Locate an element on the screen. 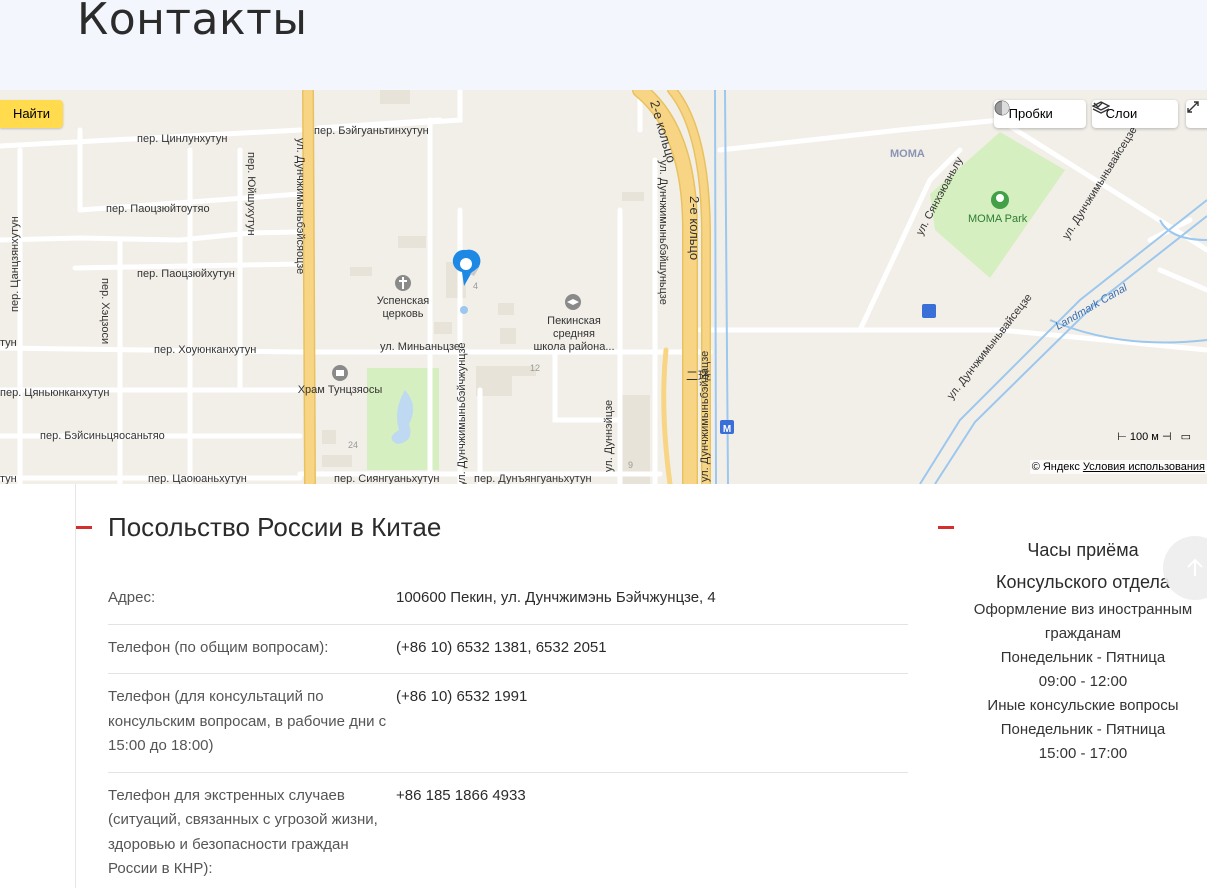 The height and width of the screenshot is (895, 1207). content-divider is located at coordinates (75, 686).